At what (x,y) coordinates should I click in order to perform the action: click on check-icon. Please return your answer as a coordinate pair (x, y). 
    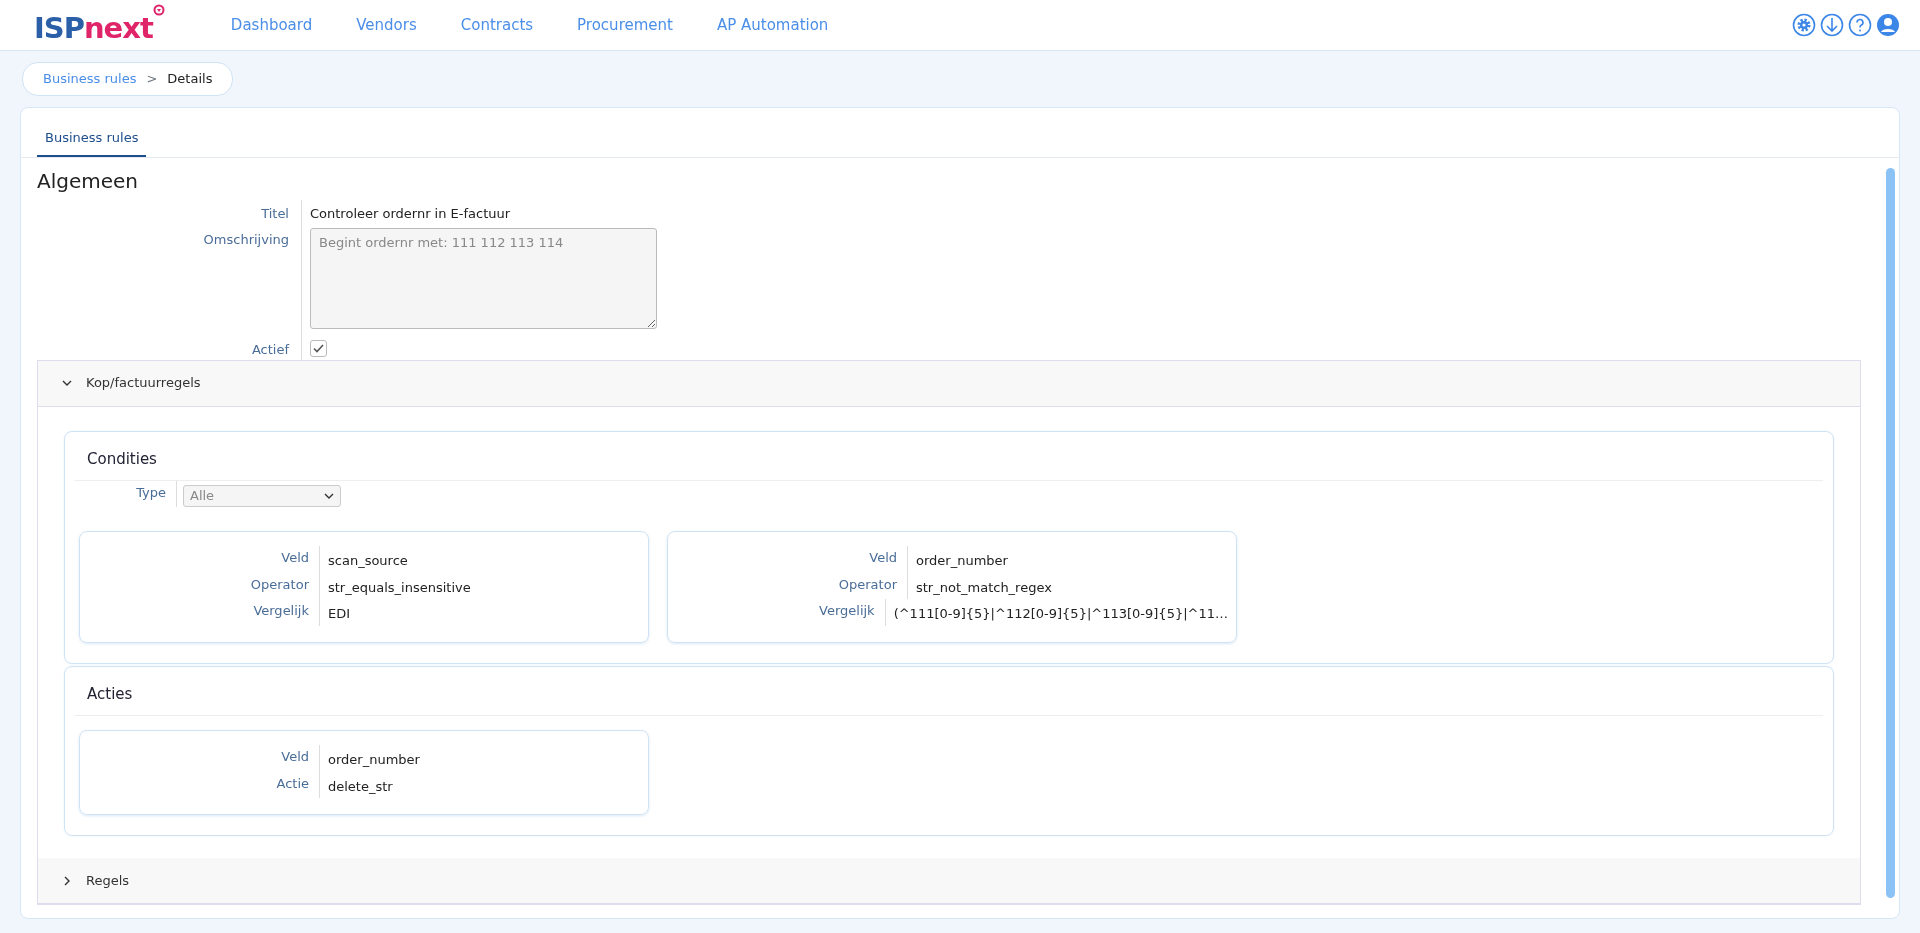
    Looking at the image, I should click on (318, 348).